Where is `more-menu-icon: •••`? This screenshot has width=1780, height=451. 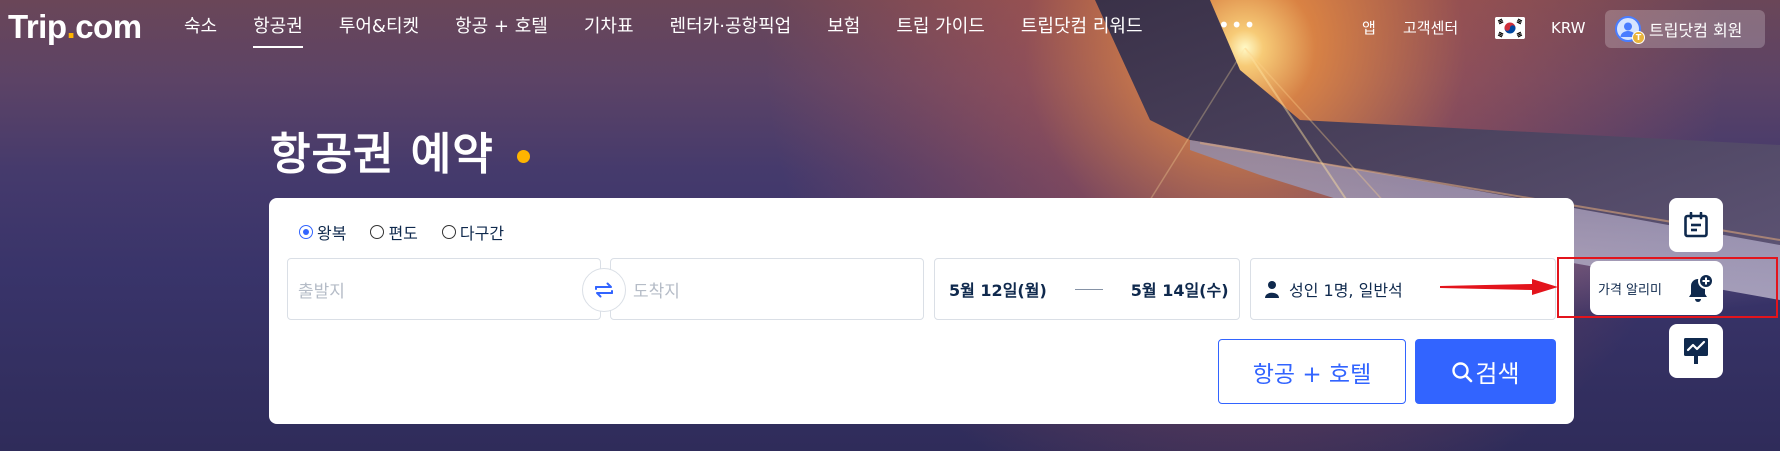 more-menu-icon: ••• is located at coordinates (1237, 25).